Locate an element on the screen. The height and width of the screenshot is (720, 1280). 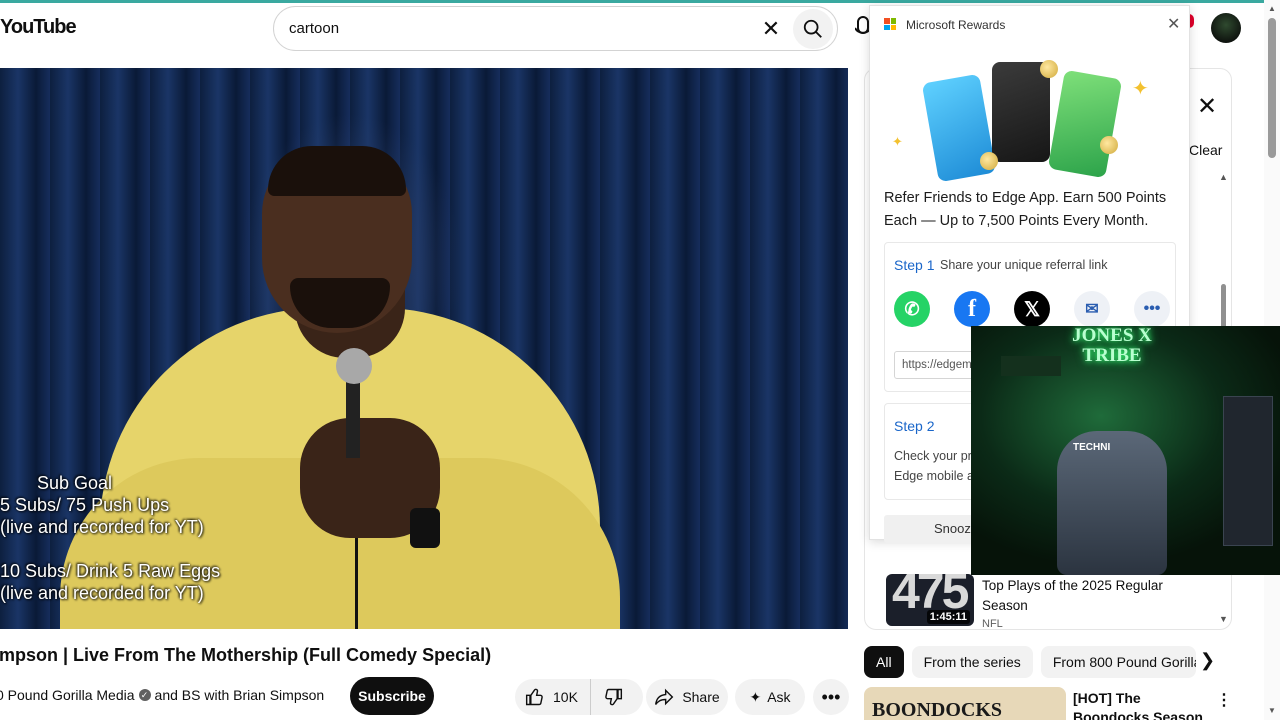
dislike-button is located at coordinates (613, 697).